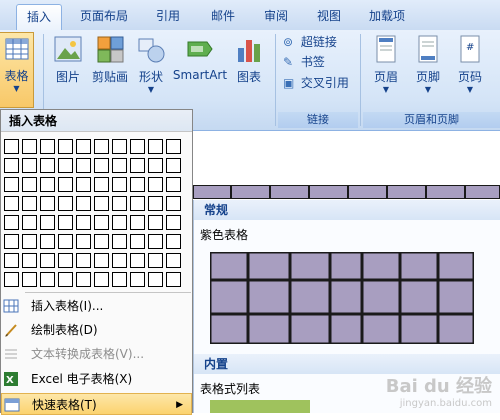 This screenshot has width=500, height=420. I want to click on bookmark-button: ✎ 书签, so click(304, 62).